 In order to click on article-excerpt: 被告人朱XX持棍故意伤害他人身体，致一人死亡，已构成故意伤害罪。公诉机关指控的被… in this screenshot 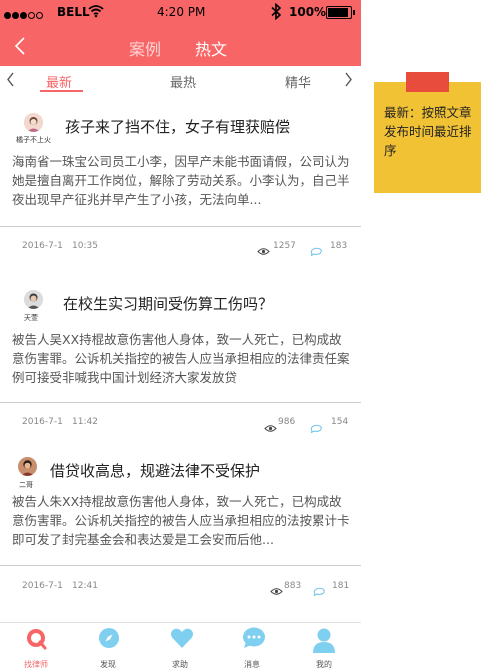, I will do `click(181, 520)`.